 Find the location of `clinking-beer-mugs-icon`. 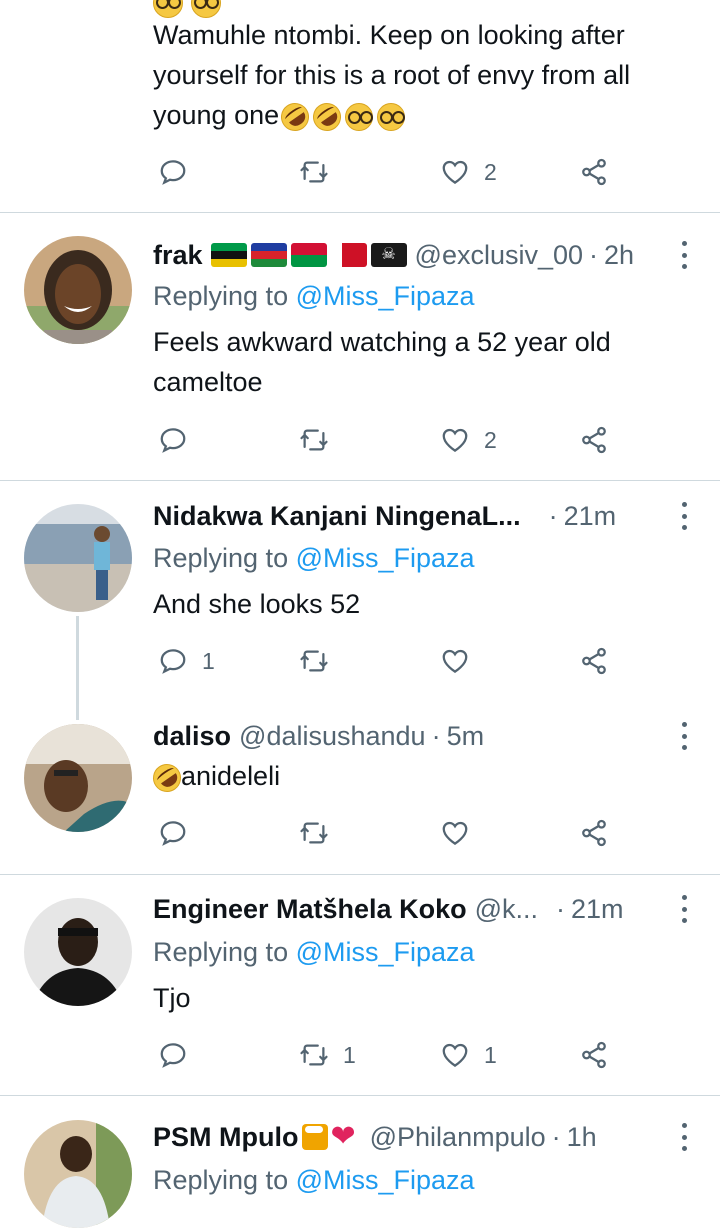

clinking-beer-mugs-icon is located at coordinates (315, 1137).